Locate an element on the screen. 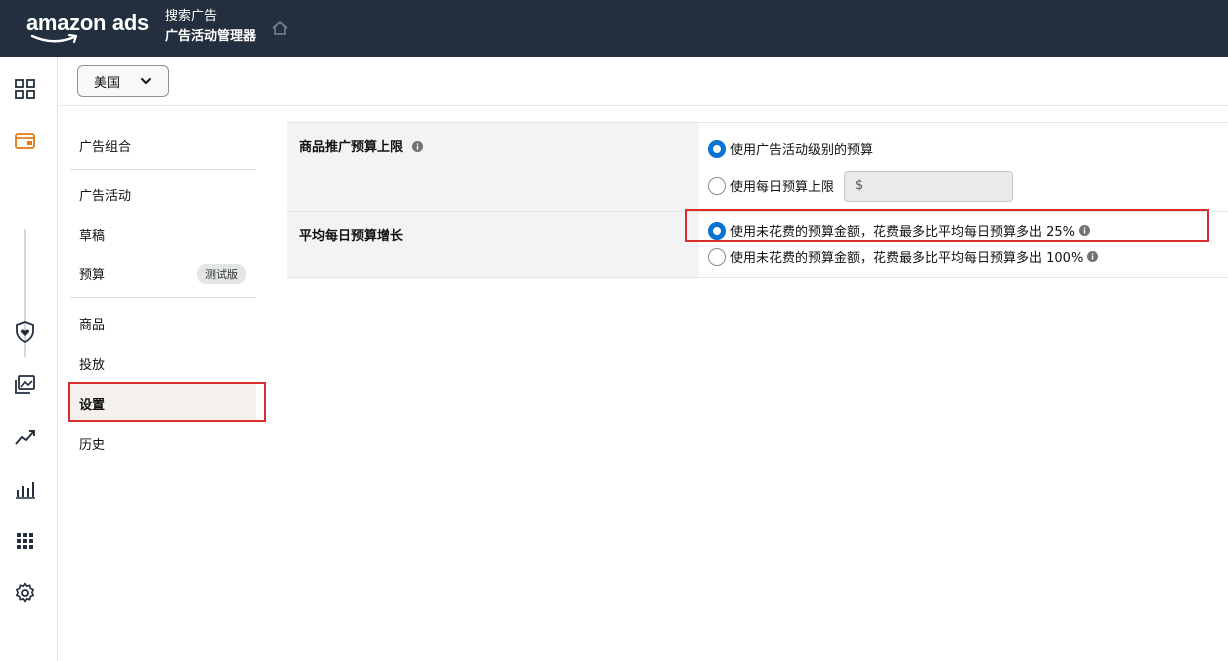 The image size is (1228, 661). budget-cap-label-text: 商品推广预算上限 is located at coordinates (351, 147).